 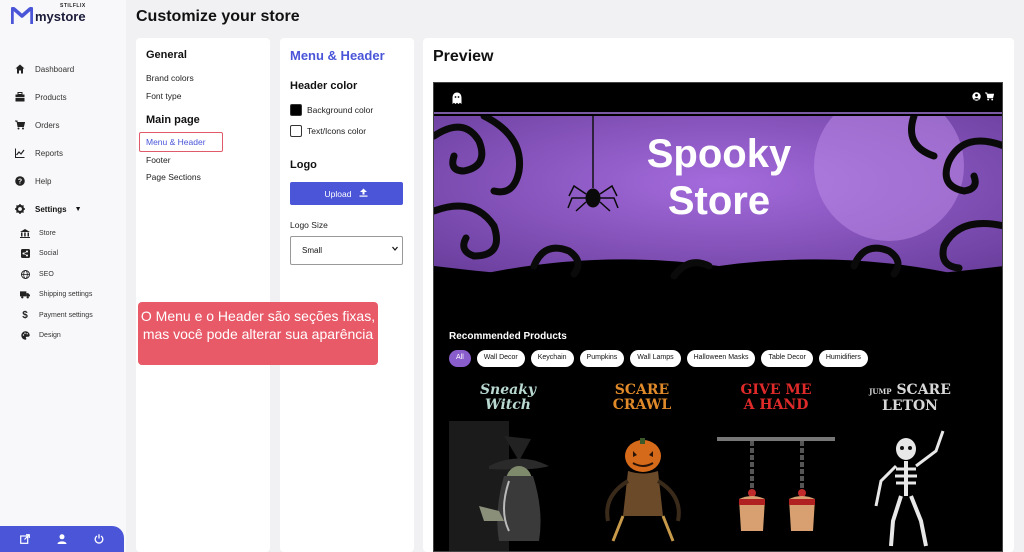 I want to click on page-sections-link: Page Sections, so click(x=173, y=177).